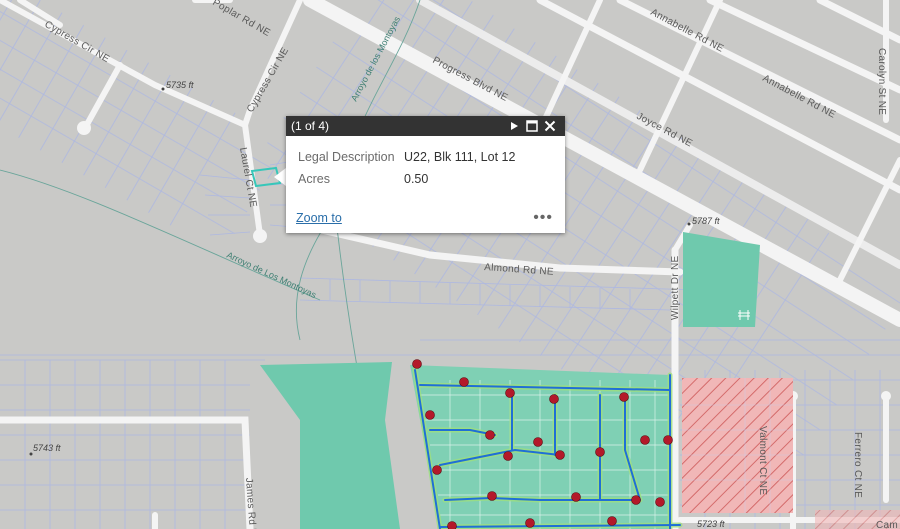 The height and width of the screenshot is (529, 900). I want to click on play-icon, so click(514, 126).